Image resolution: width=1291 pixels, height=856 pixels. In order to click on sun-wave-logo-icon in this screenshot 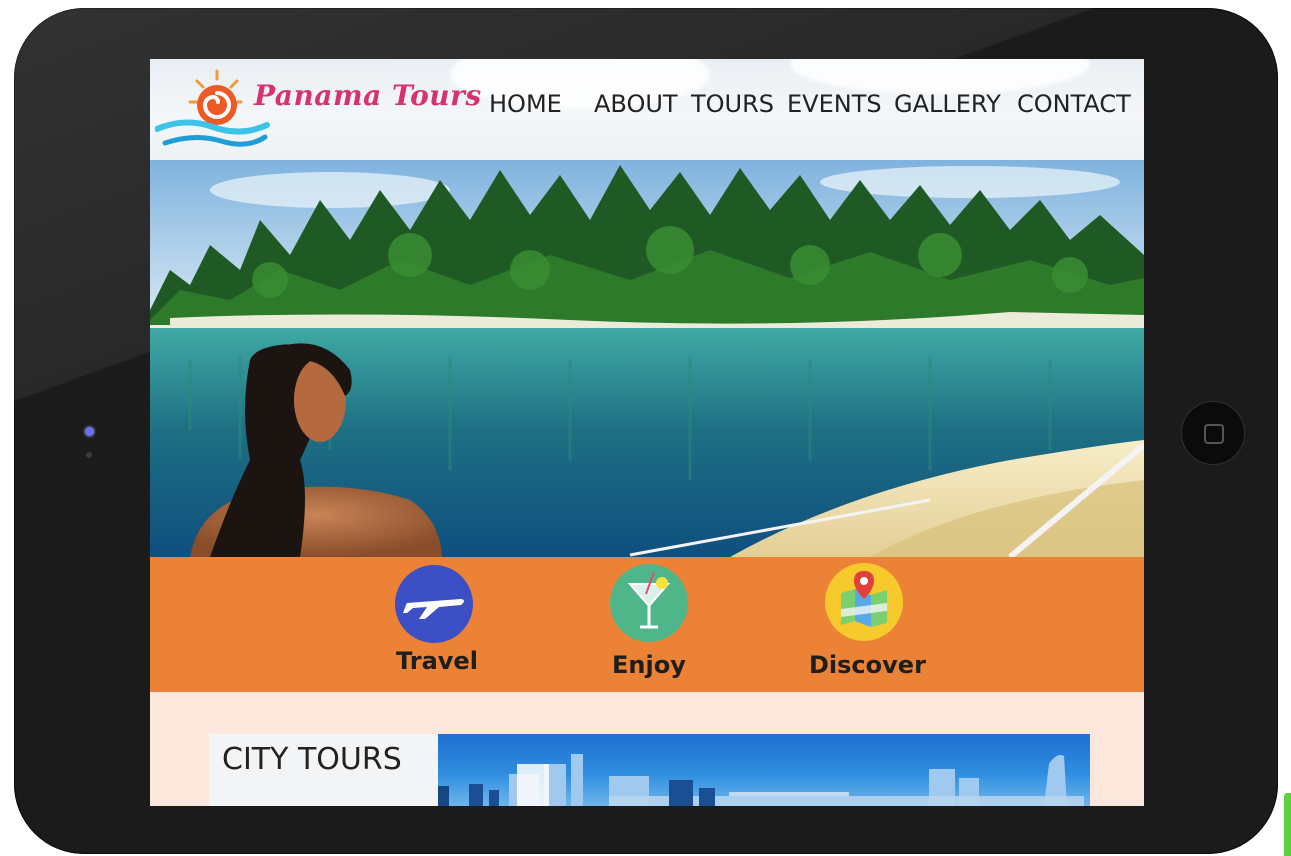, I will do `click(212, 112)`.